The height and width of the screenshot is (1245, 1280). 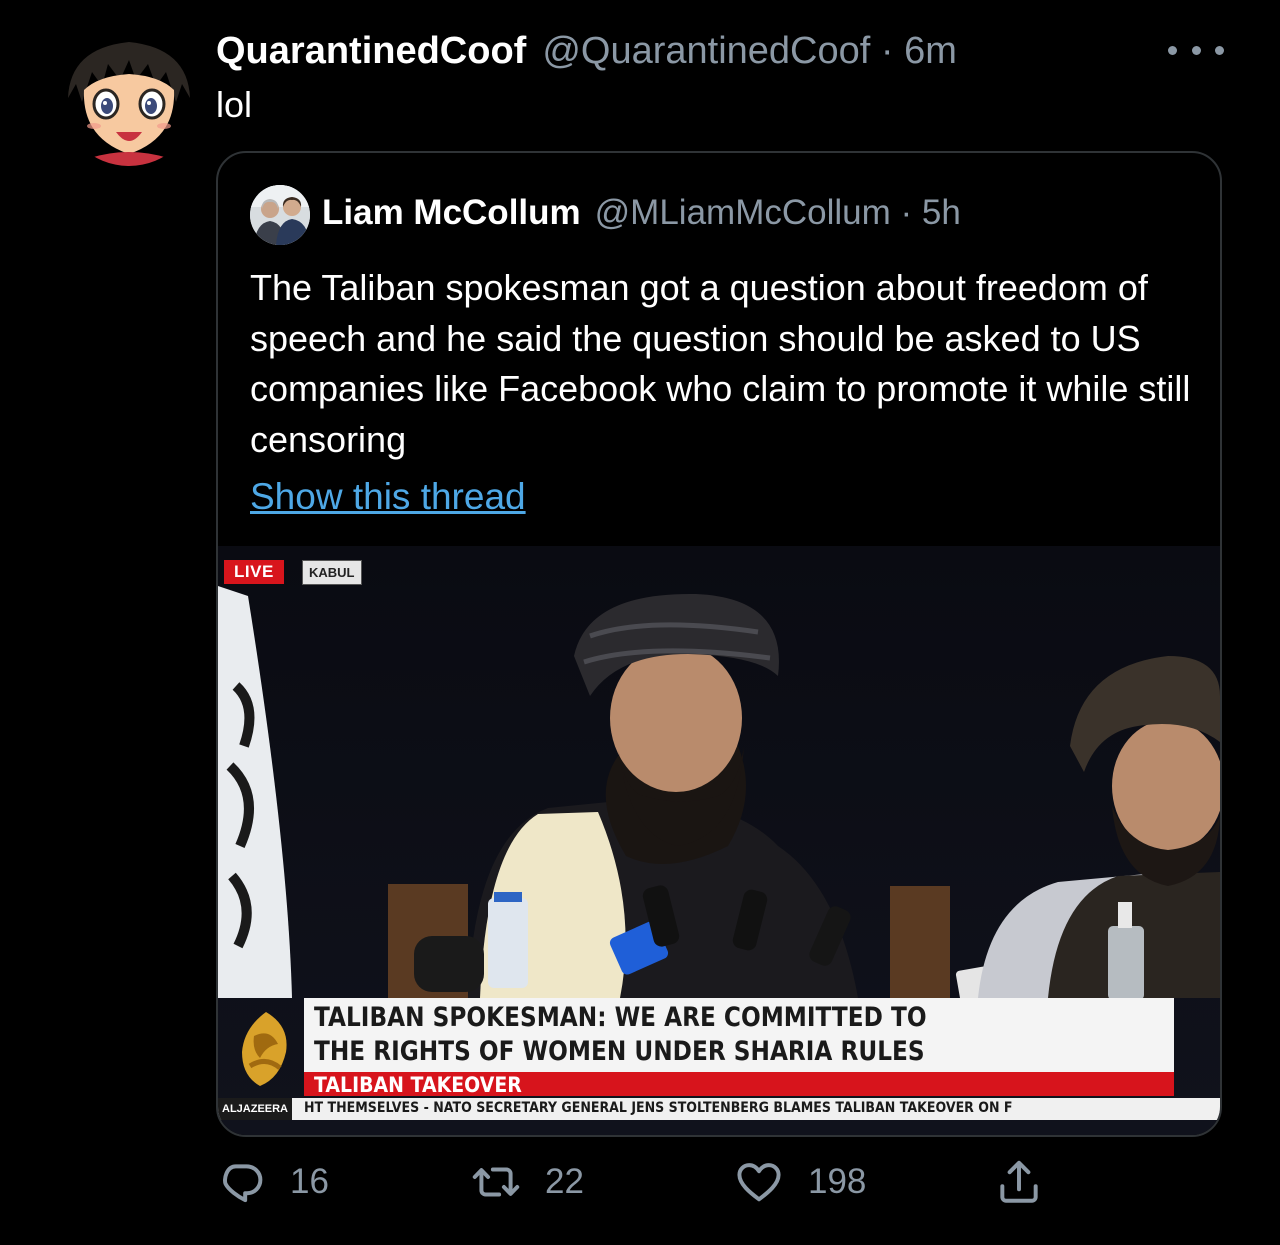 What do you see at coordinates (255, 1109) in the screenshot?
I see `ticker-brand: ALJAZEERA` at bounding box center [255, 1109].